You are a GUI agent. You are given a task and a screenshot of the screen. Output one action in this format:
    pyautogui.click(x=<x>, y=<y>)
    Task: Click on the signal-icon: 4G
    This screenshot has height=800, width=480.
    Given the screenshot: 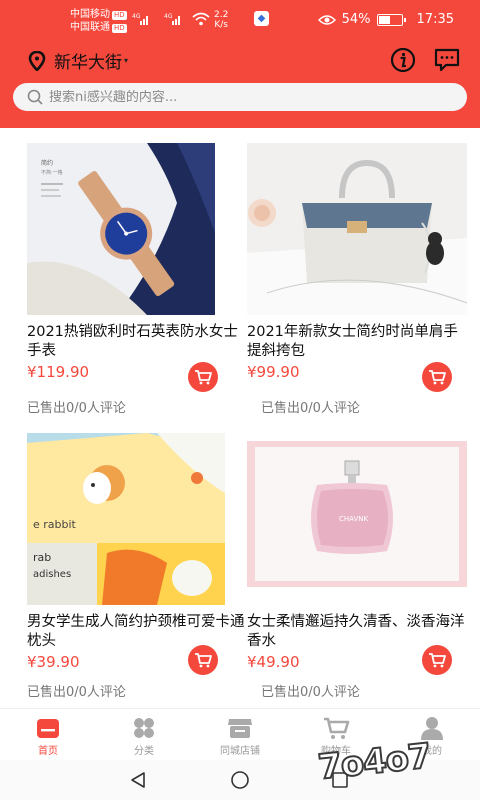 What is the action you would take?
    pyautogui.click(x=140, y=19)
    